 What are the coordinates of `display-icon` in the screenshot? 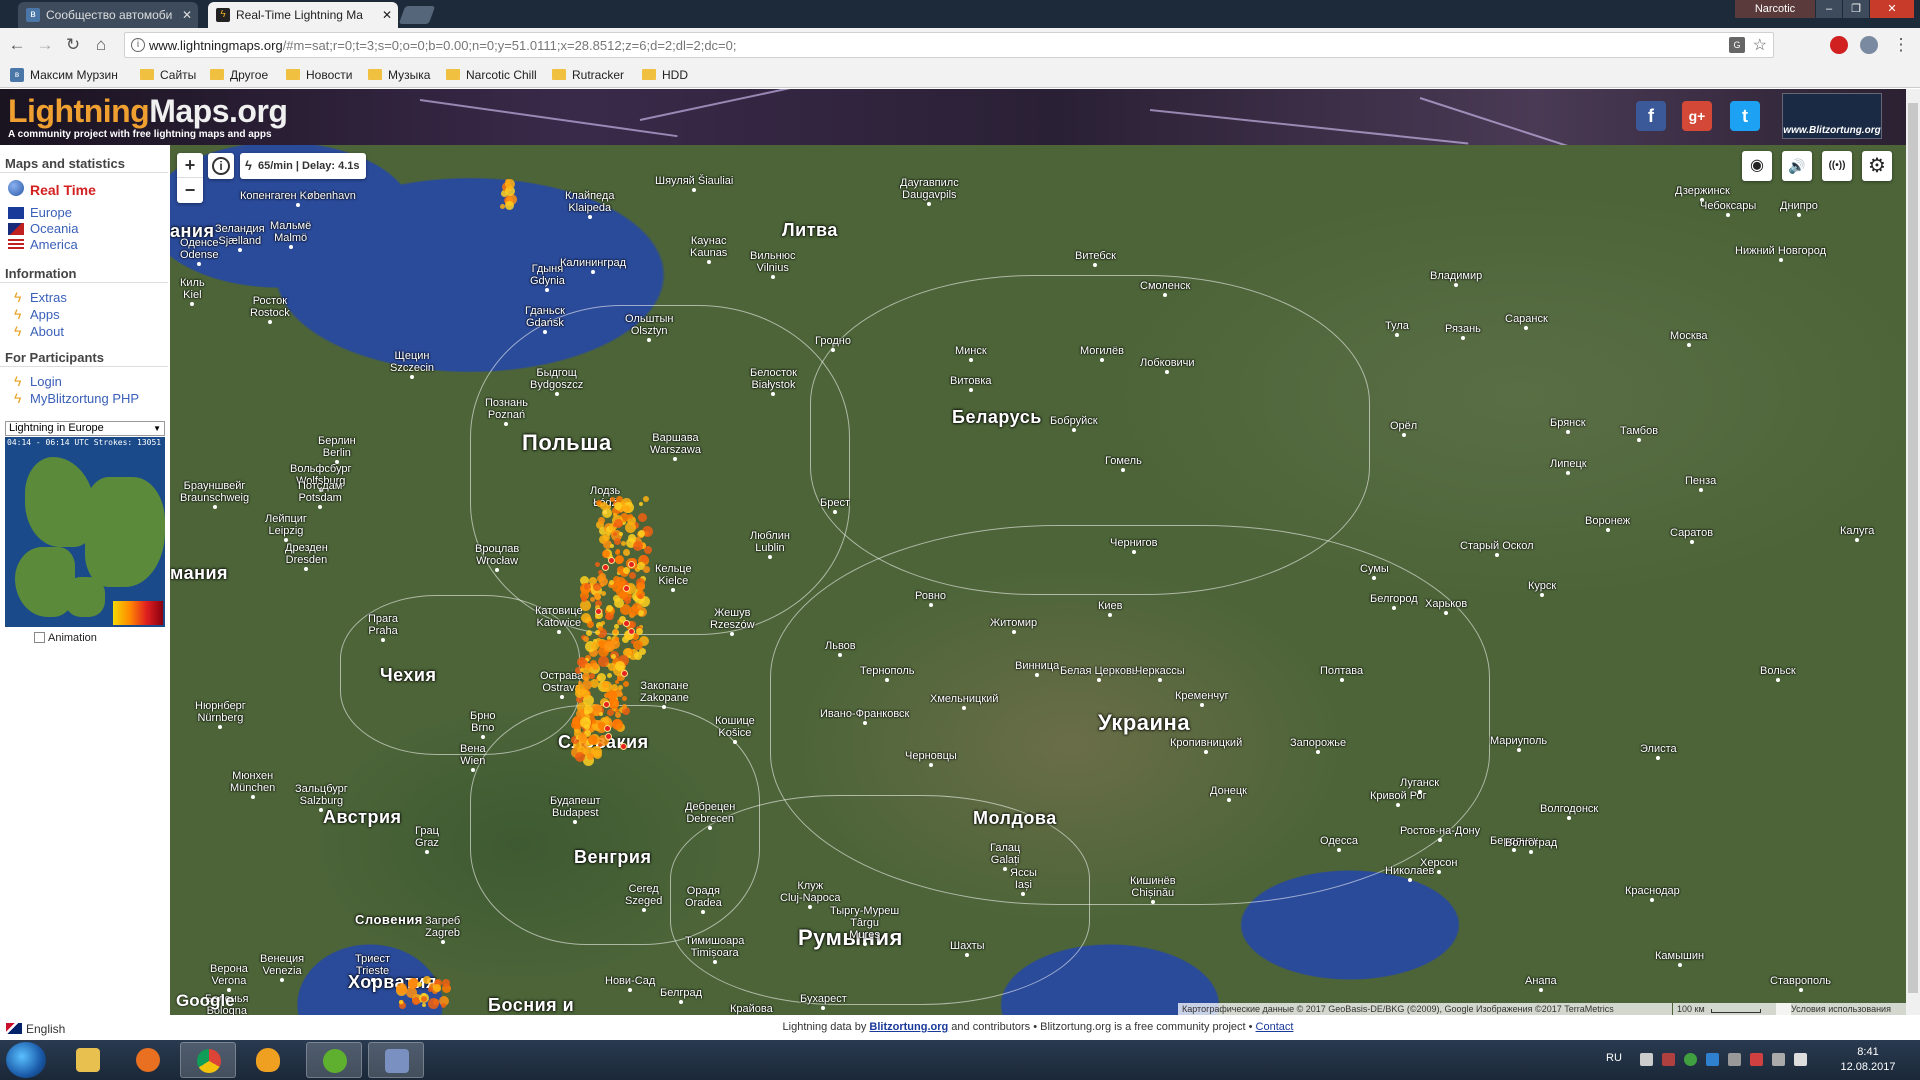 It's located at (1778, 1059).